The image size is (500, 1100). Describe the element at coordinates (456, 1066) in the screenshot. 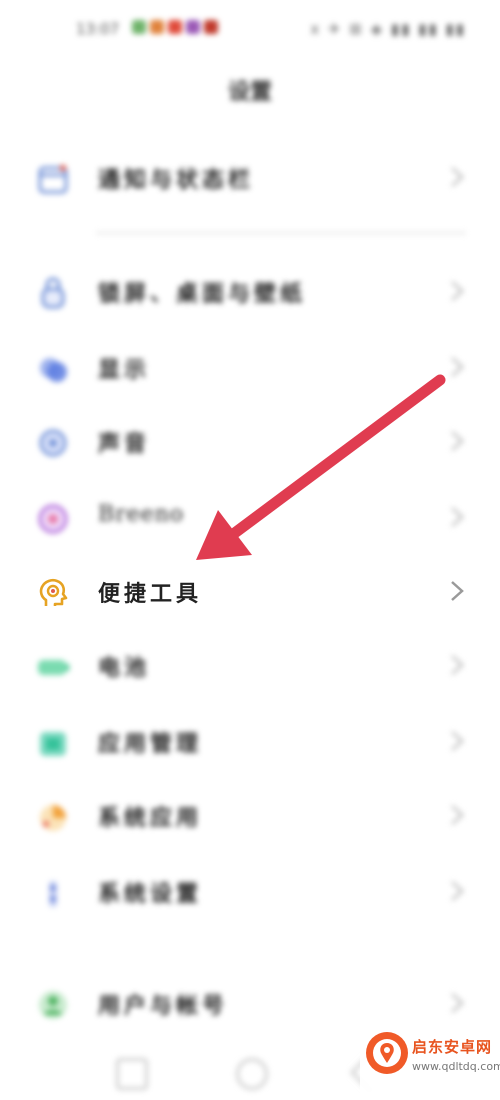

I see `watermark-url: www.qdltdq.com` at that location.